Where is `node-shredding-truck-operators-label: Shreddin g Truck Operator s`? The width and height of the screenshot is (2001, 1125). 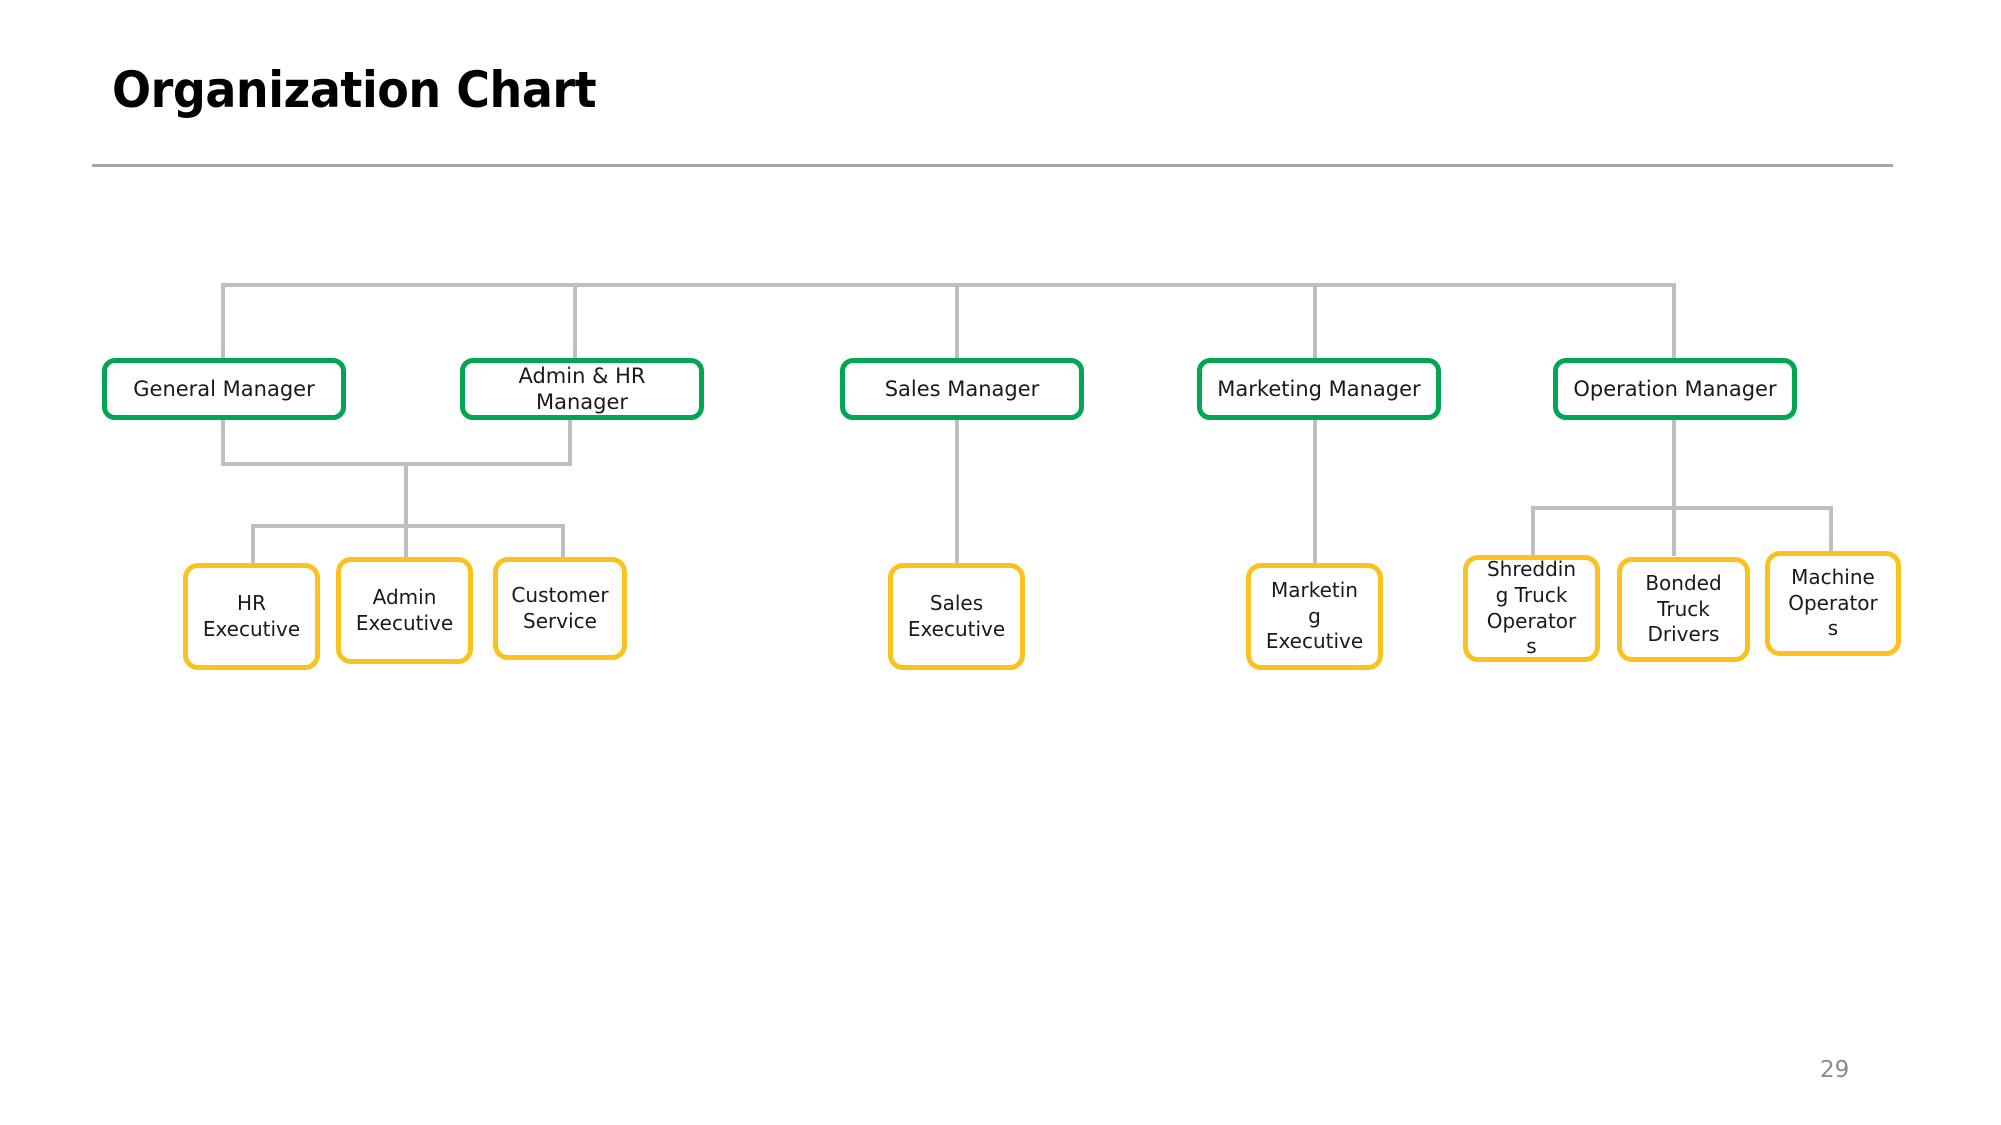
node-shredding-truck-operators-label: Shreddin g Truck Operator s is located at coordinates (1531, 608).